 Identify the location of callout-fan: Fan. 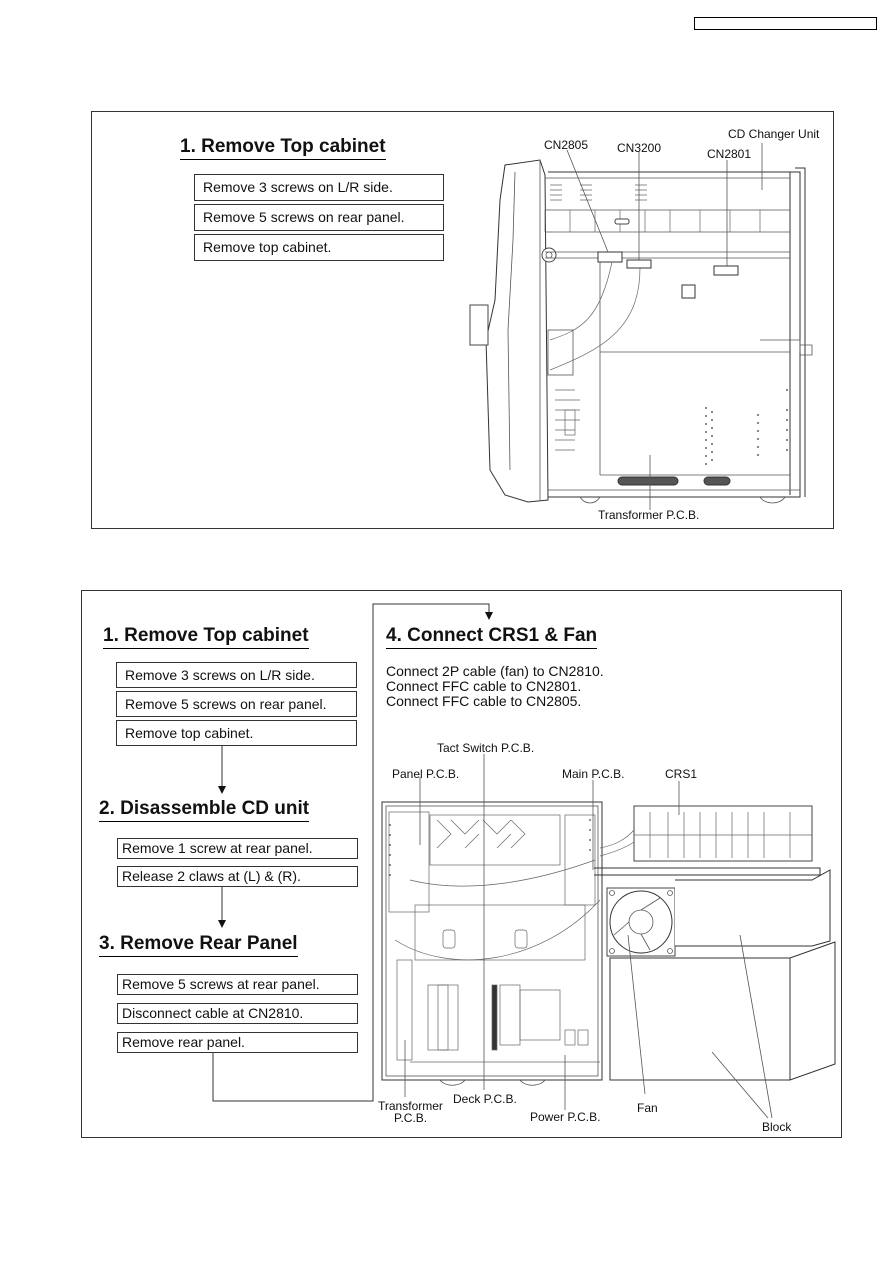
(647, 1108).